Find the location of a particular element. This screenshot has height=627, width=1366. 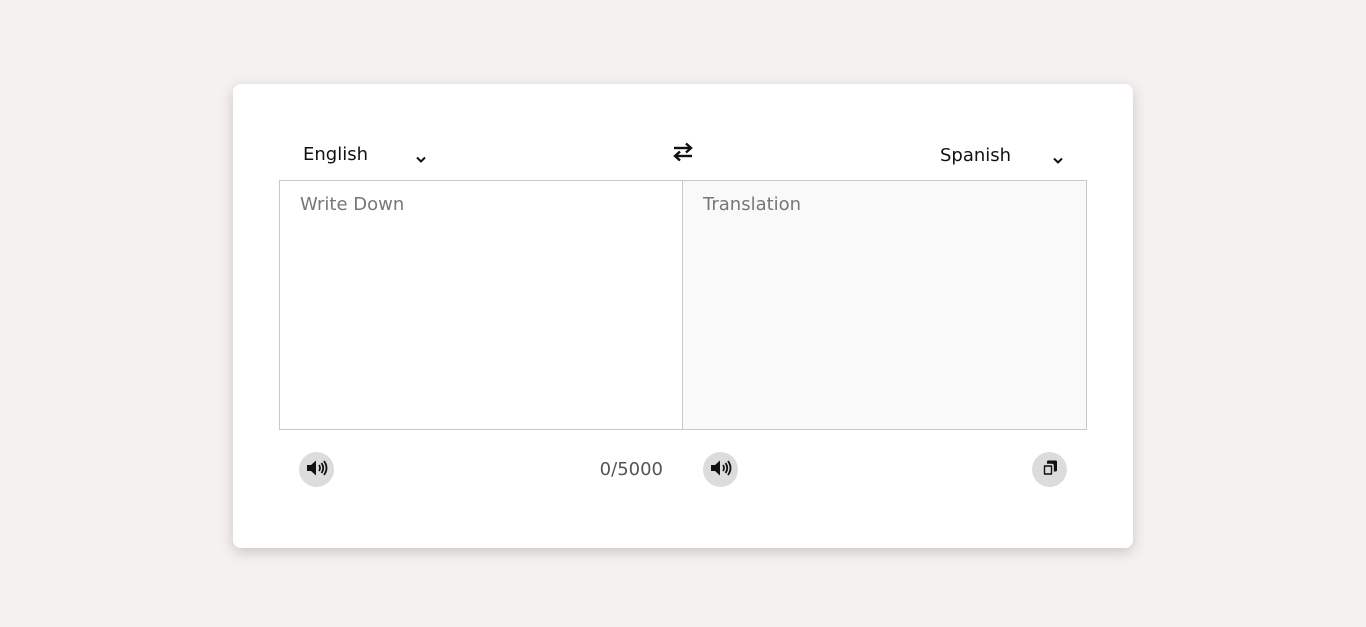

speak-translation-button is located at coordinates (720, 469).